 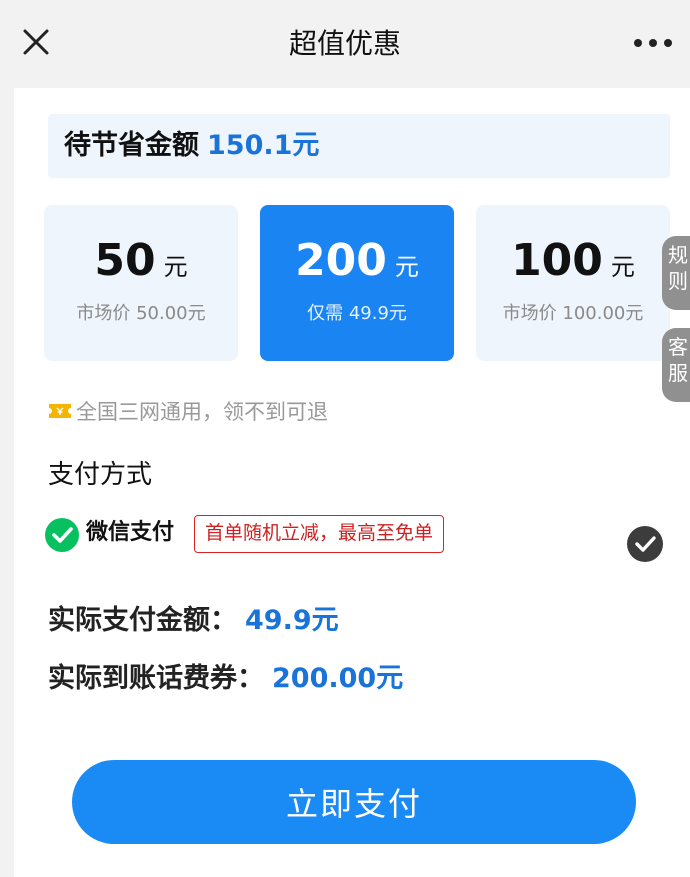 I want to click on package-card-200: 200 元 仅需 49.9元, so click(x=357, y=283).